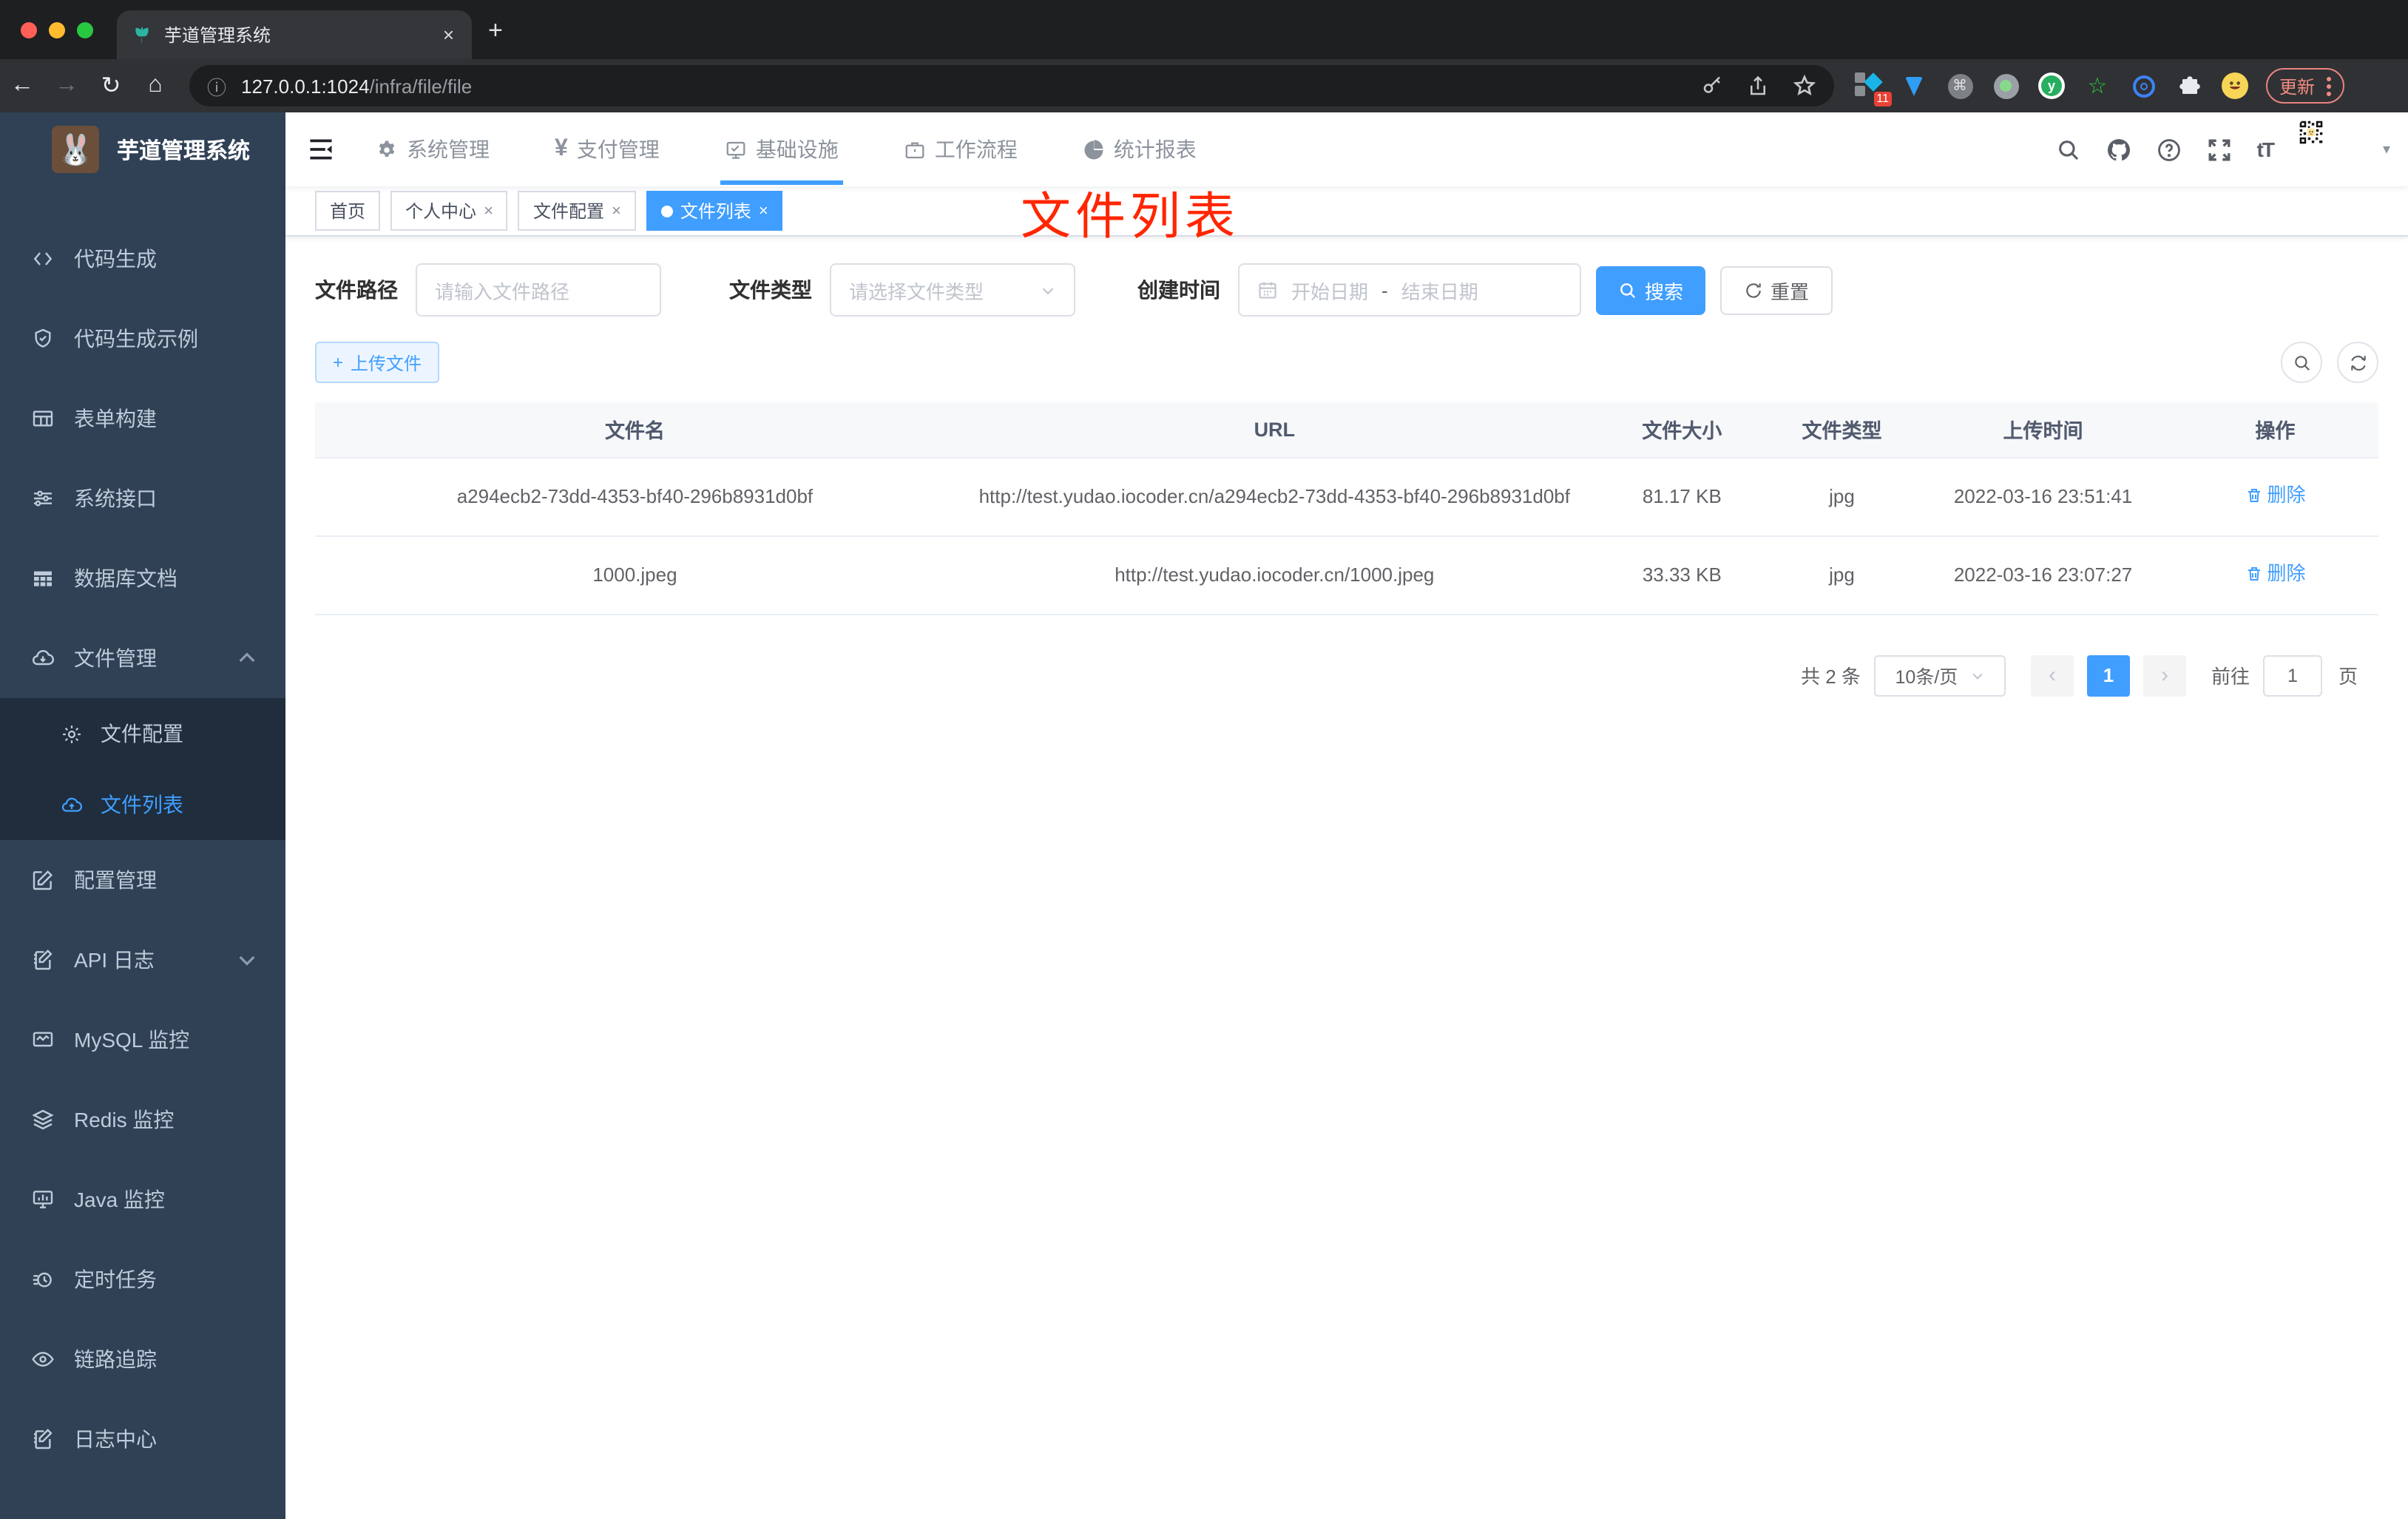 The height and width of the screenshot is (1519, 2408). I want to click on y-extension-icon: y, so click(2051, 85).